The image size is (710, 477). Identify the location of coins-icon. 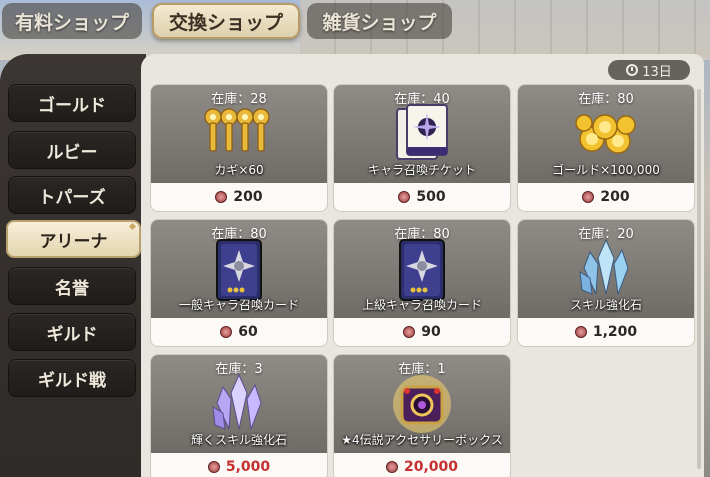
(605, 134).